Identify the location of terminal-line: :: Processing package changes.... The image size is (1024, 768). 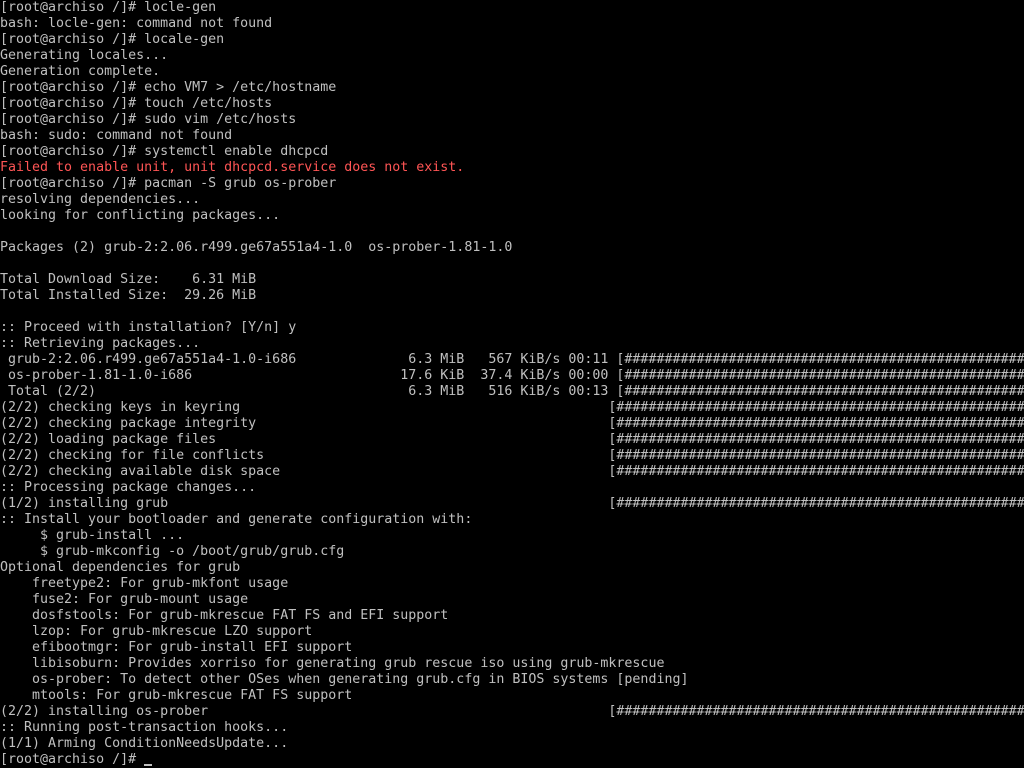
(128, 487).